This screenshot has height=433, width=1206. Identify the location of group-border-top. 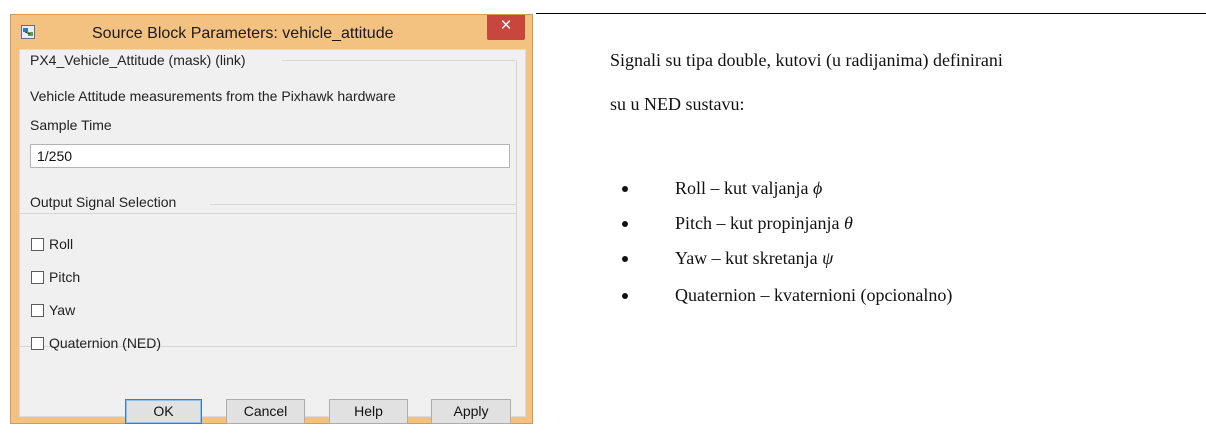
(398, 60).